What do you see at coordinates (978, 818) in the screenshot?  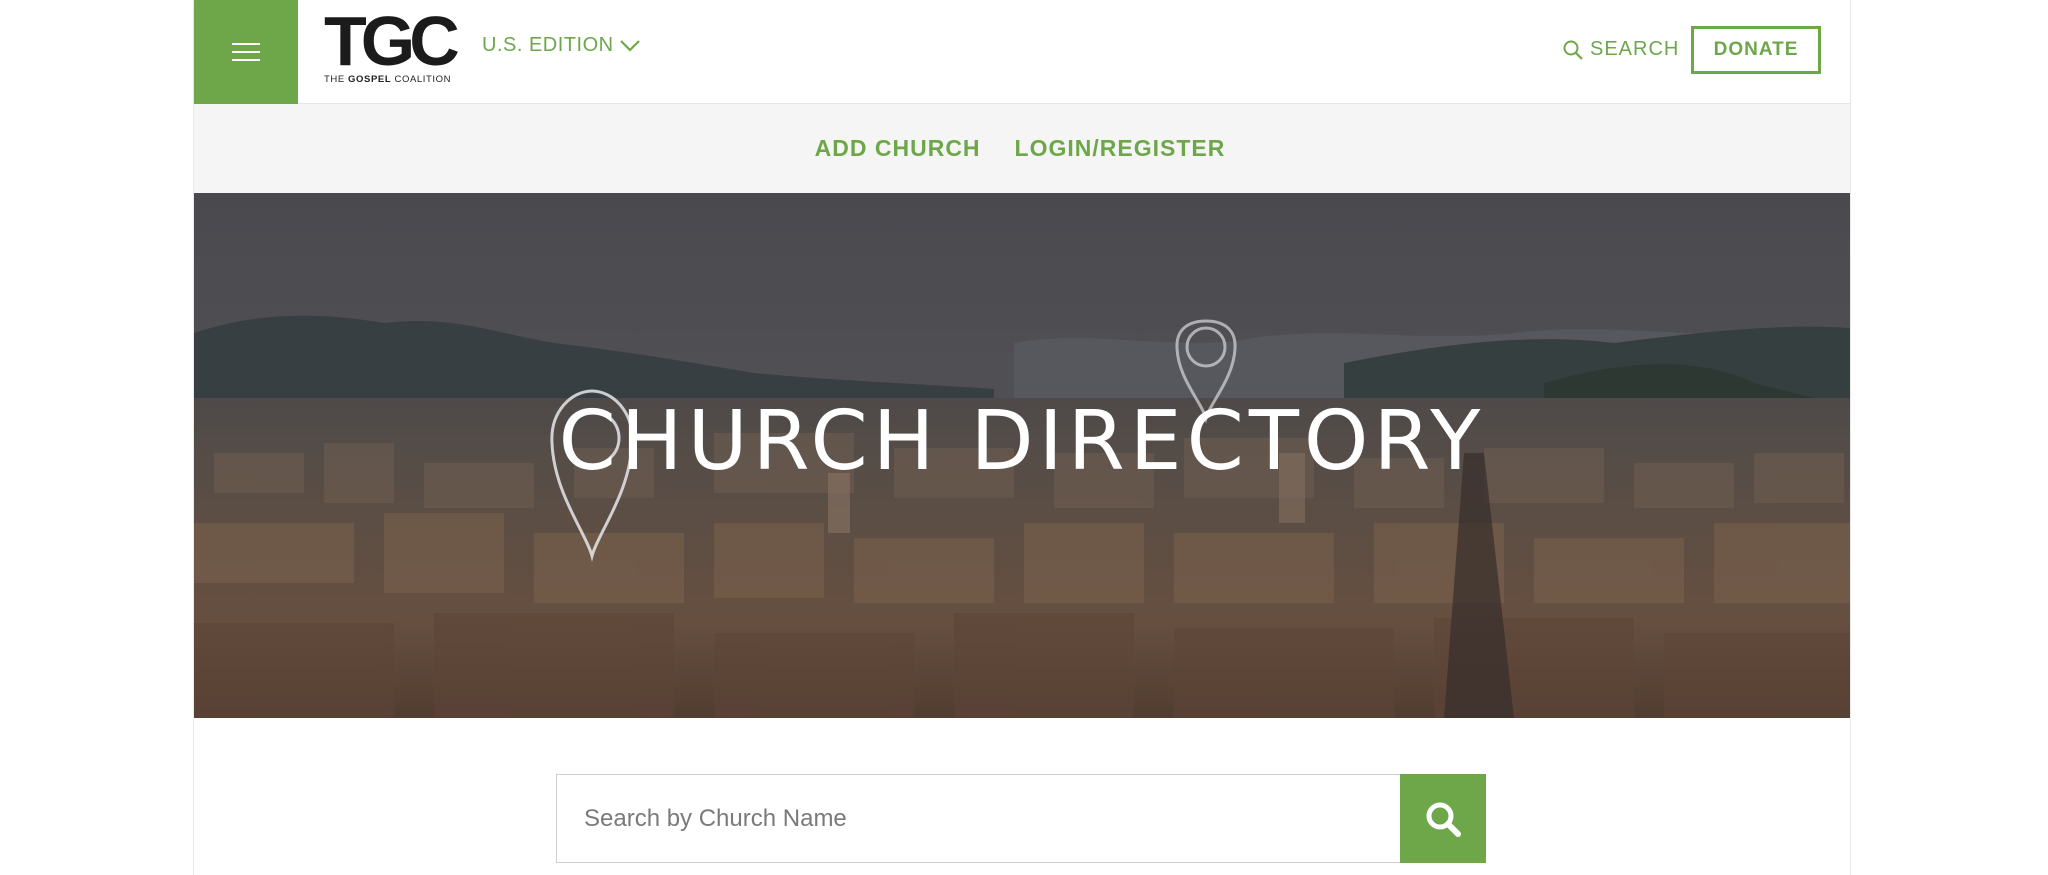 I see `church-search-input` at bounding box center [978, 818].